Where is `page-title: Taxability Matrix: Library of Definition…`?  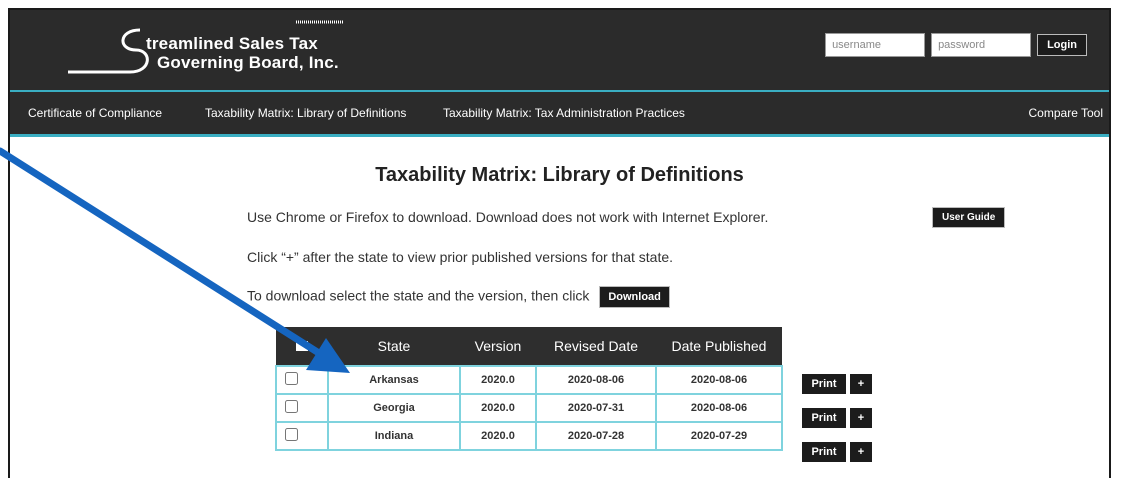
page-title: Taxability Matrix: Library of Definition… is located at coordinates (559, 175).